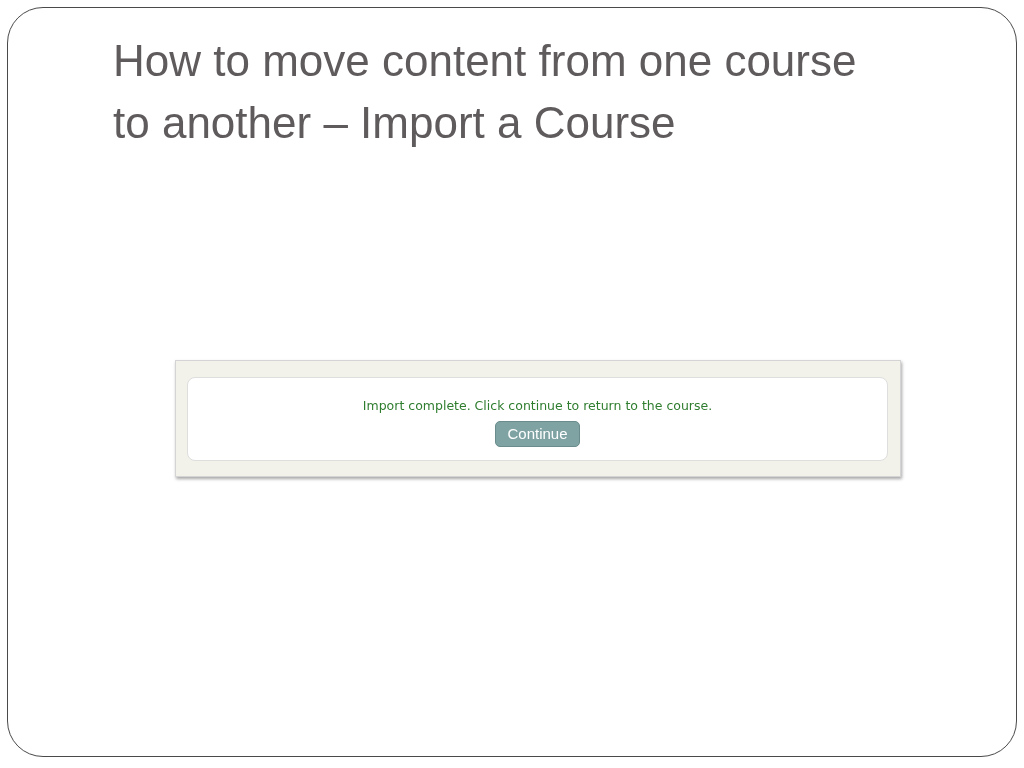  Describe the element at coordinates (485, 92) in the screenshot. I see `slide-title: How to move content from one course to another – Import a Course` at that location.